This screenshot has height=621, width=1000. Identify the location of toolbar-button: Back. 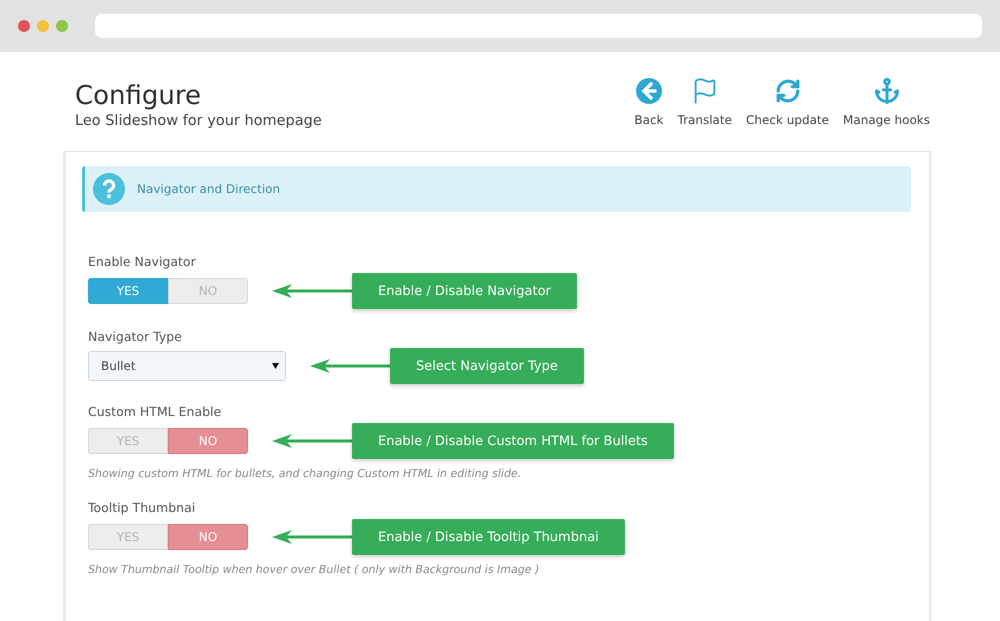
(649, 101).